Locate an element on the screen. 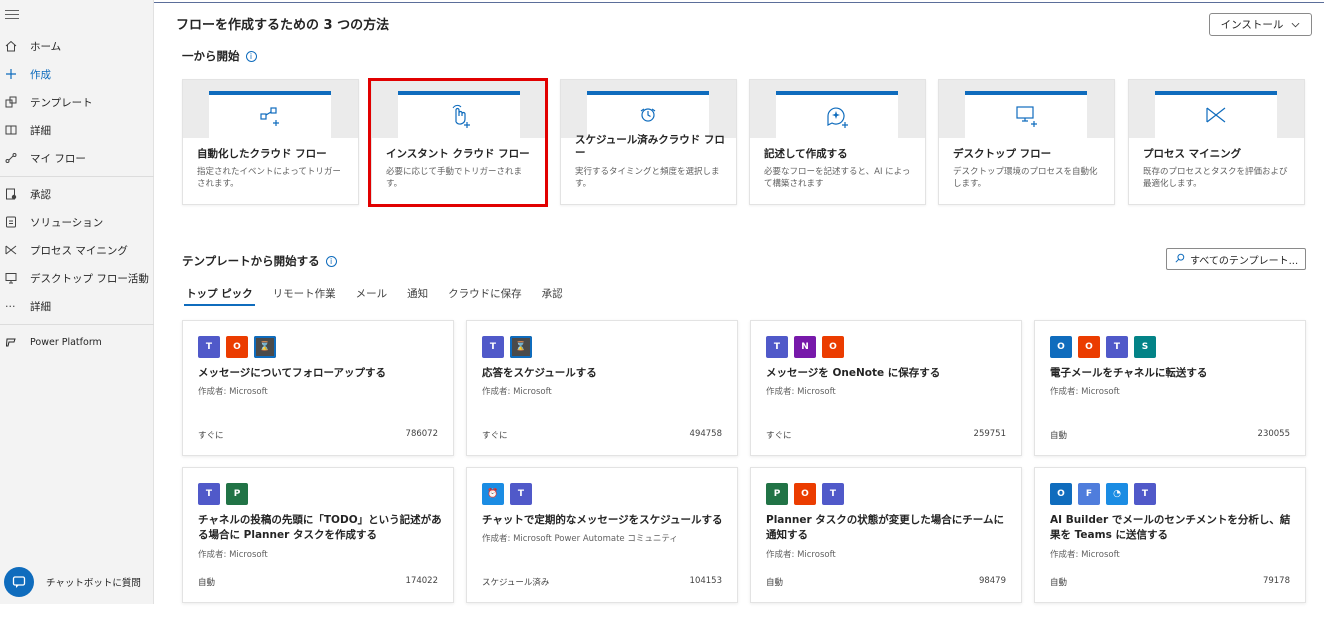 The height and width of the screenshot is (625, 1324). sharepoint-icon: S is located at coordinates (1145, 347).